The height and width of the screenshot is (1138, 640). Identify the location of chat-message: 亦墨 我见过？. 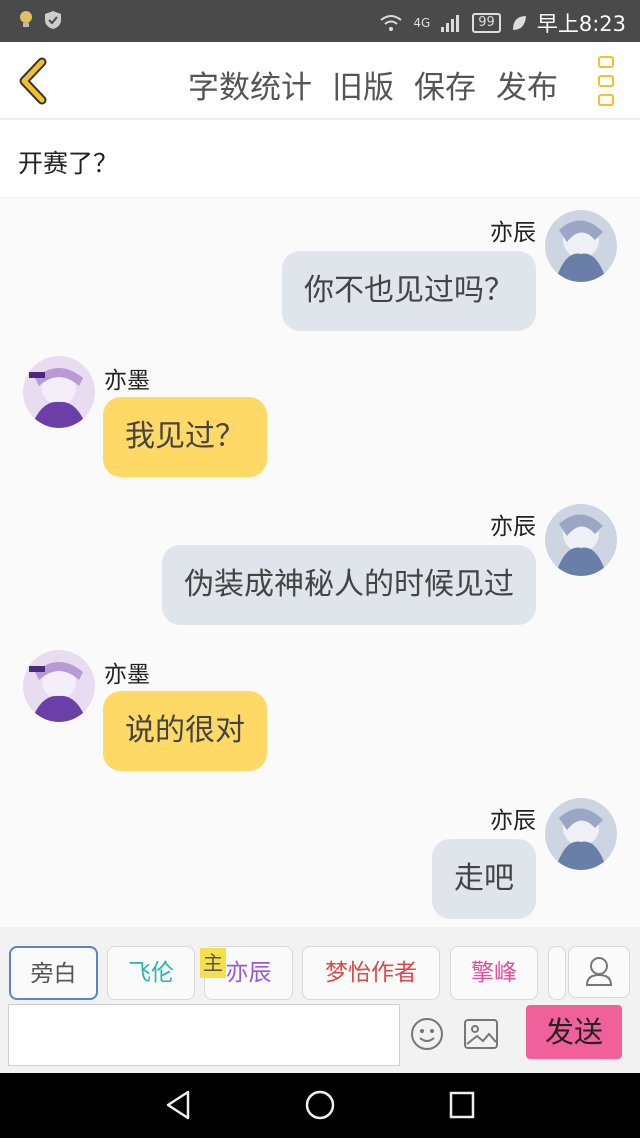
(320, 415).